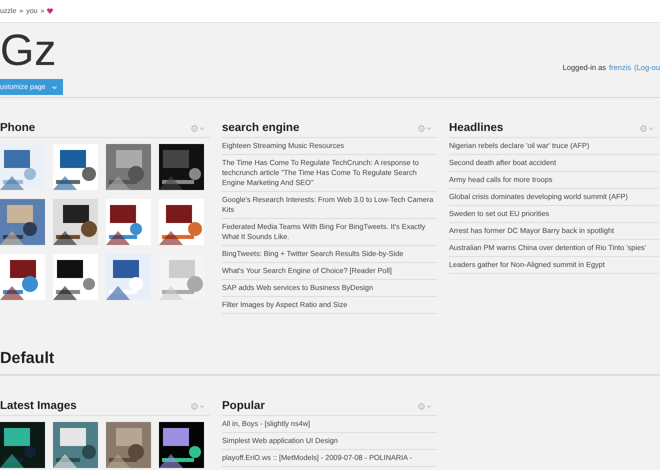  I want to click on section-heading: Default, so click(330, 363).